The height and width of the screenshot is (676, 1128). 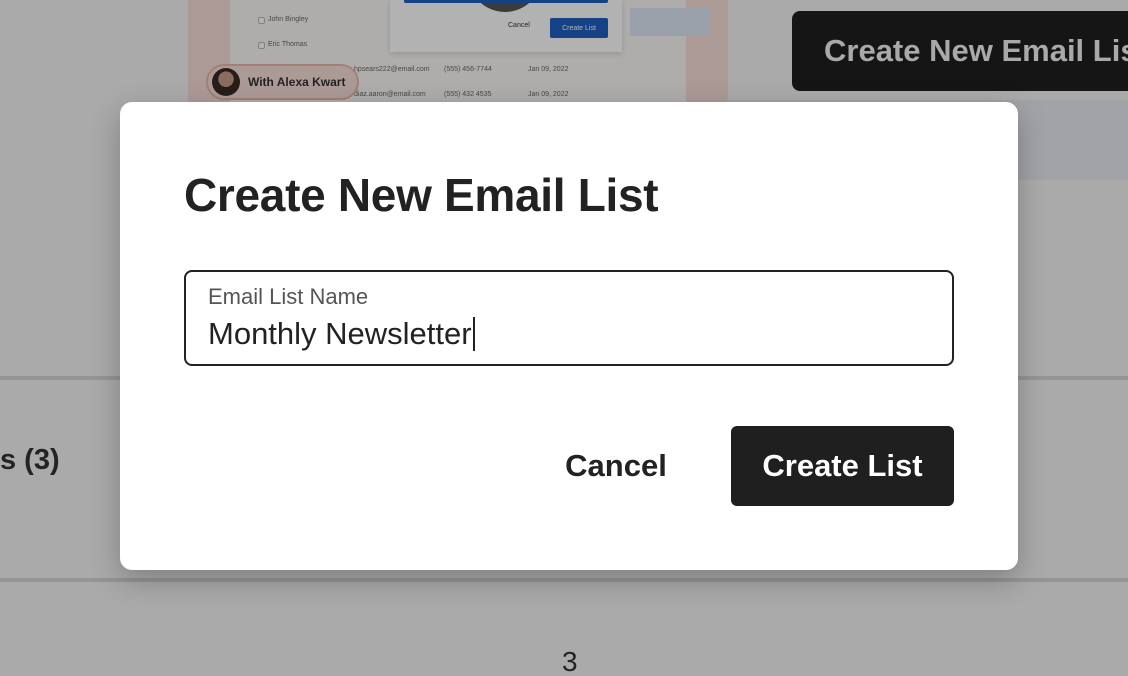 What do you see at coordinates (616, 466) in the screenshot?
I see `cancel-button: Cancel` at bounding box center [616, 466].